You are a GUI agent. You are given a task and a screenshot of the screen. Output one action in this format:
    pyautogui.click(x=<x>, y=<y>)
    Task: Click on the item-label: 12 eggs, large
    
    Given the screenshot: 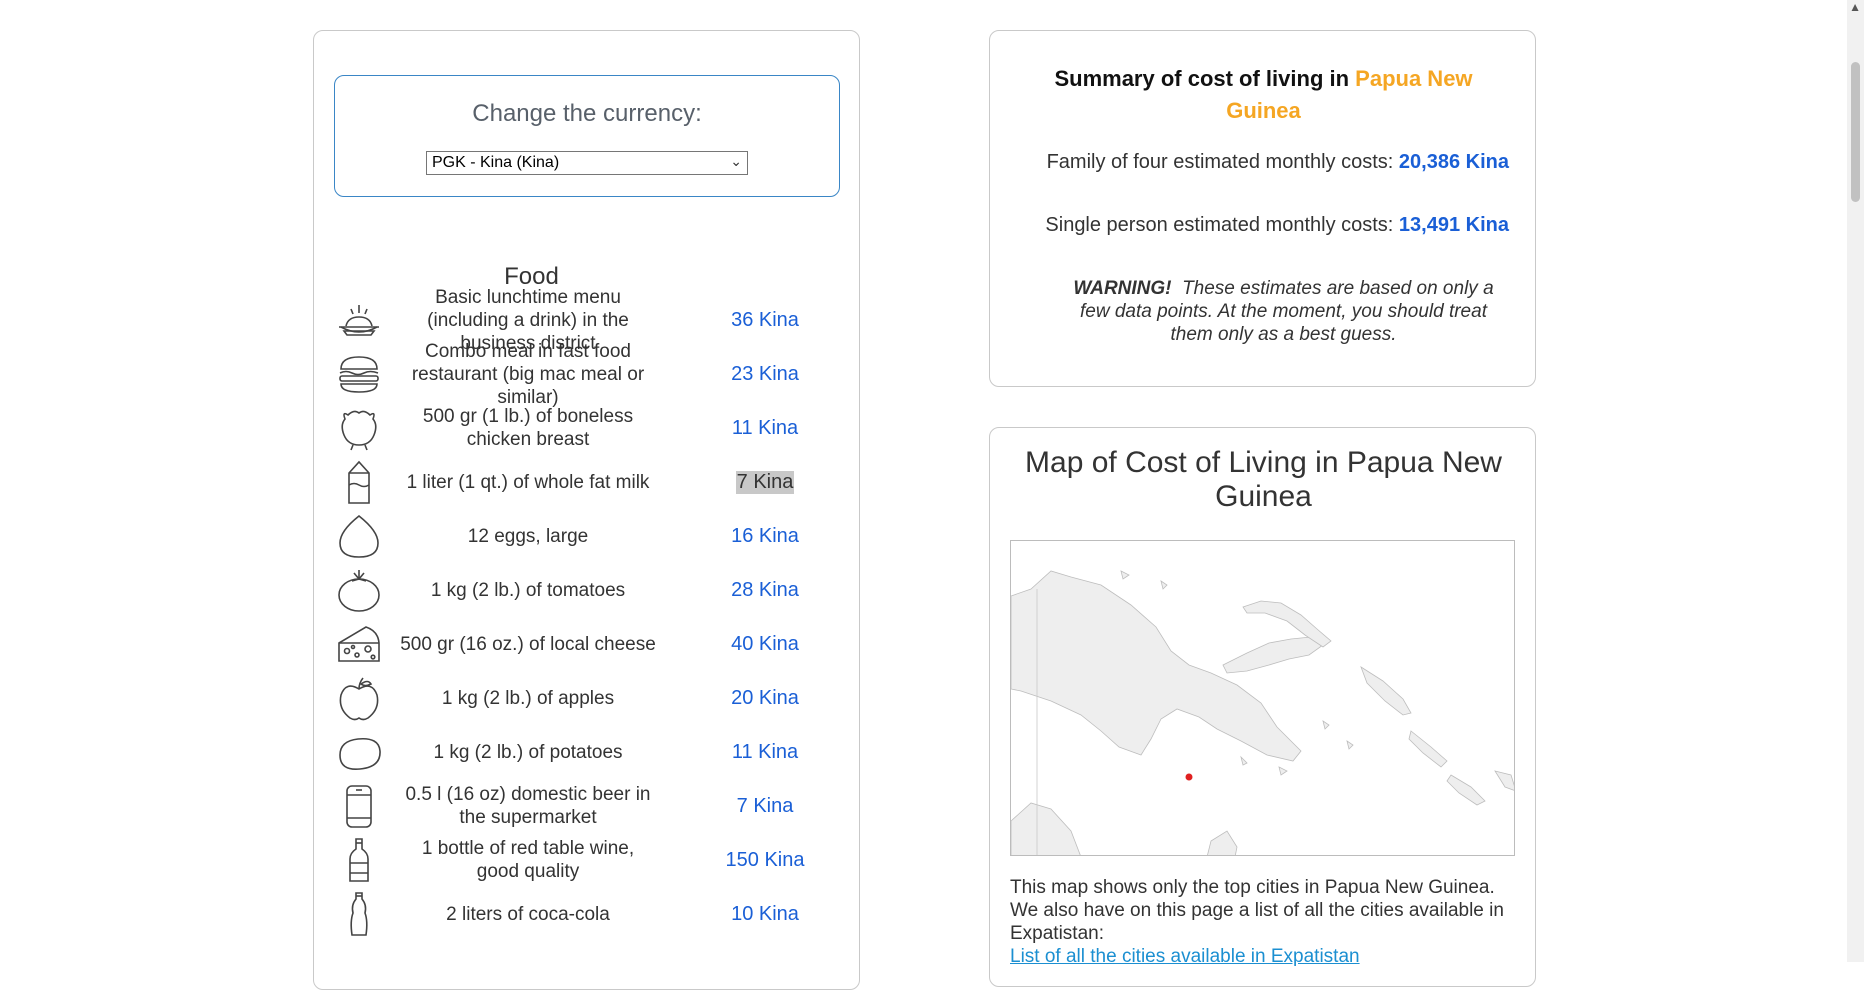 What is the action you would take?
    pyautogui.click(x=528, y=536)
    